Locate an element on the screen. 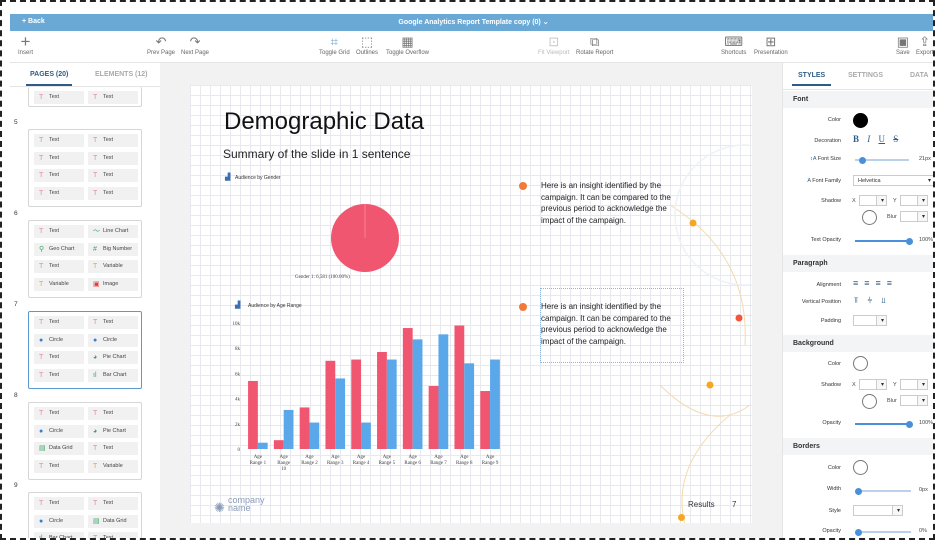 Image resolution: width=935 pixels, height=540 pixels. borders-section-header: Borders is located at coordinates (858, 446).